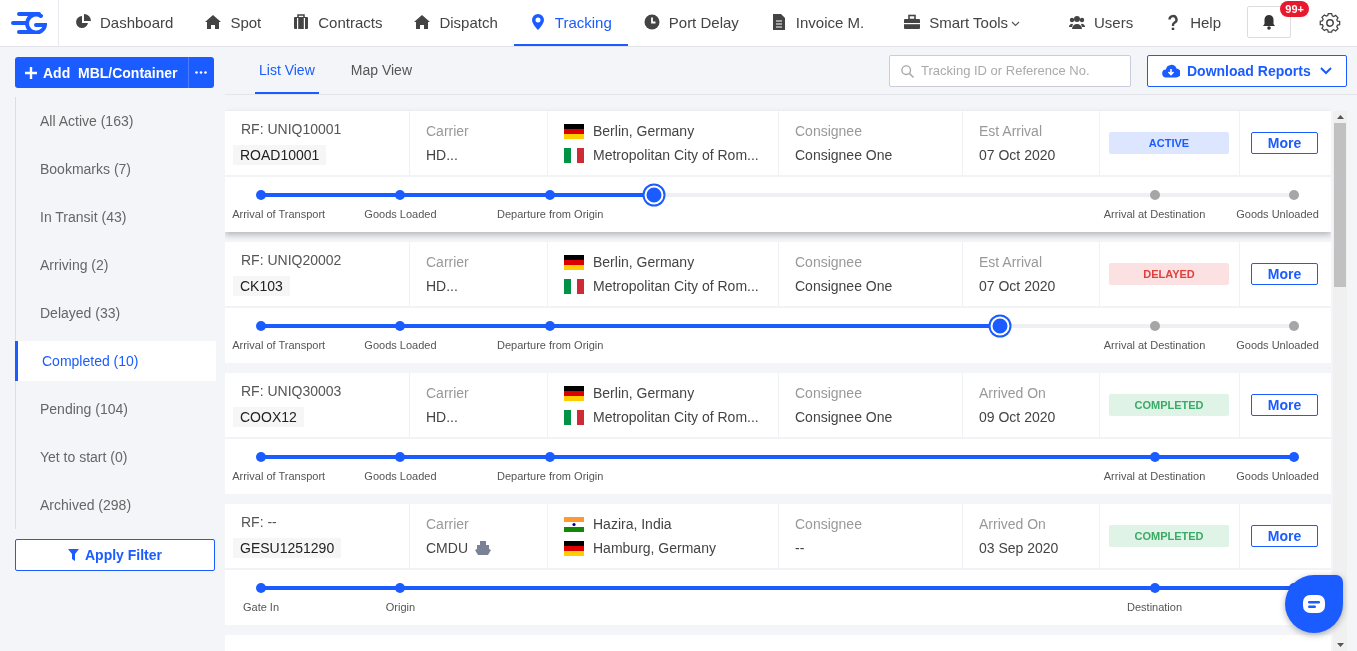 Image resolution: width=1357 pixels, height=651 pixels. Describe the element at coordinates (292, 391) in the screenshot. I see `reference-number: RF: UNIQ30003` at that location.